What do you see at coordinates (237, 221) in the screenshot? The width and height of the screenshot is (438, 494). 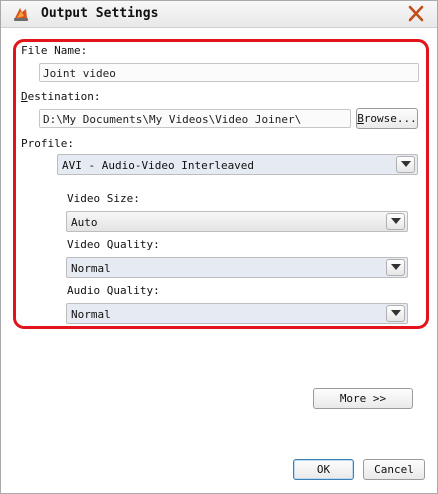 I see `video-size-select: Auto` at bounding box center [237, 221].